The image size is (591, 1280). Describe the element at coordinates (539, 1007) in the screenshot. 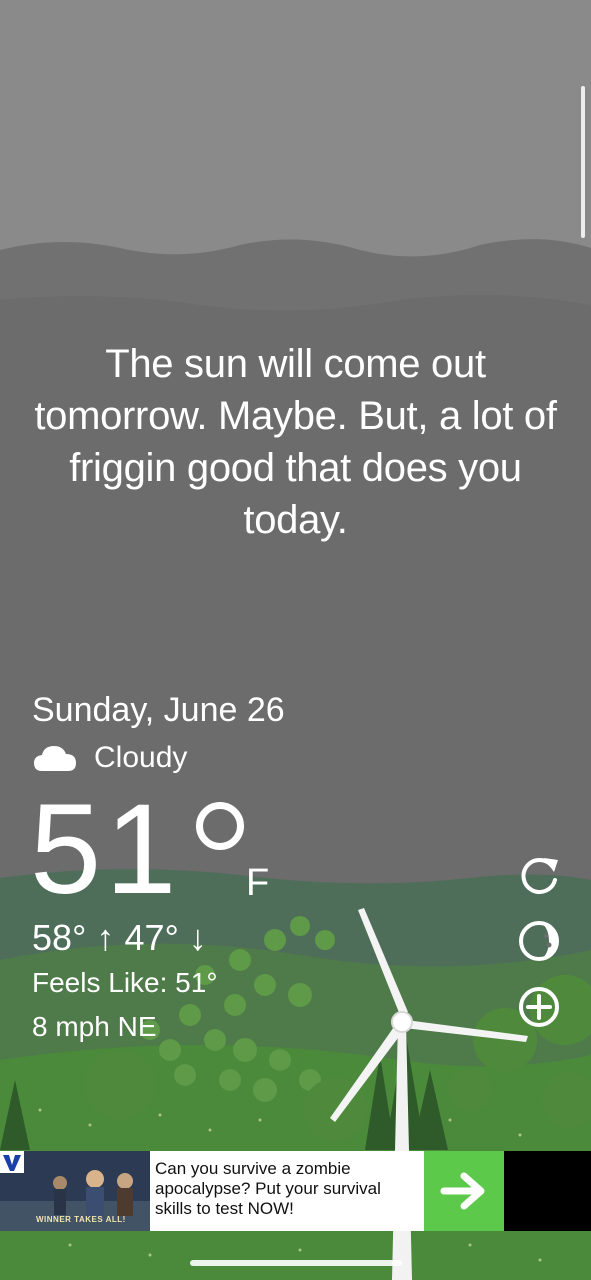

I see `add-location-icon` at that location.